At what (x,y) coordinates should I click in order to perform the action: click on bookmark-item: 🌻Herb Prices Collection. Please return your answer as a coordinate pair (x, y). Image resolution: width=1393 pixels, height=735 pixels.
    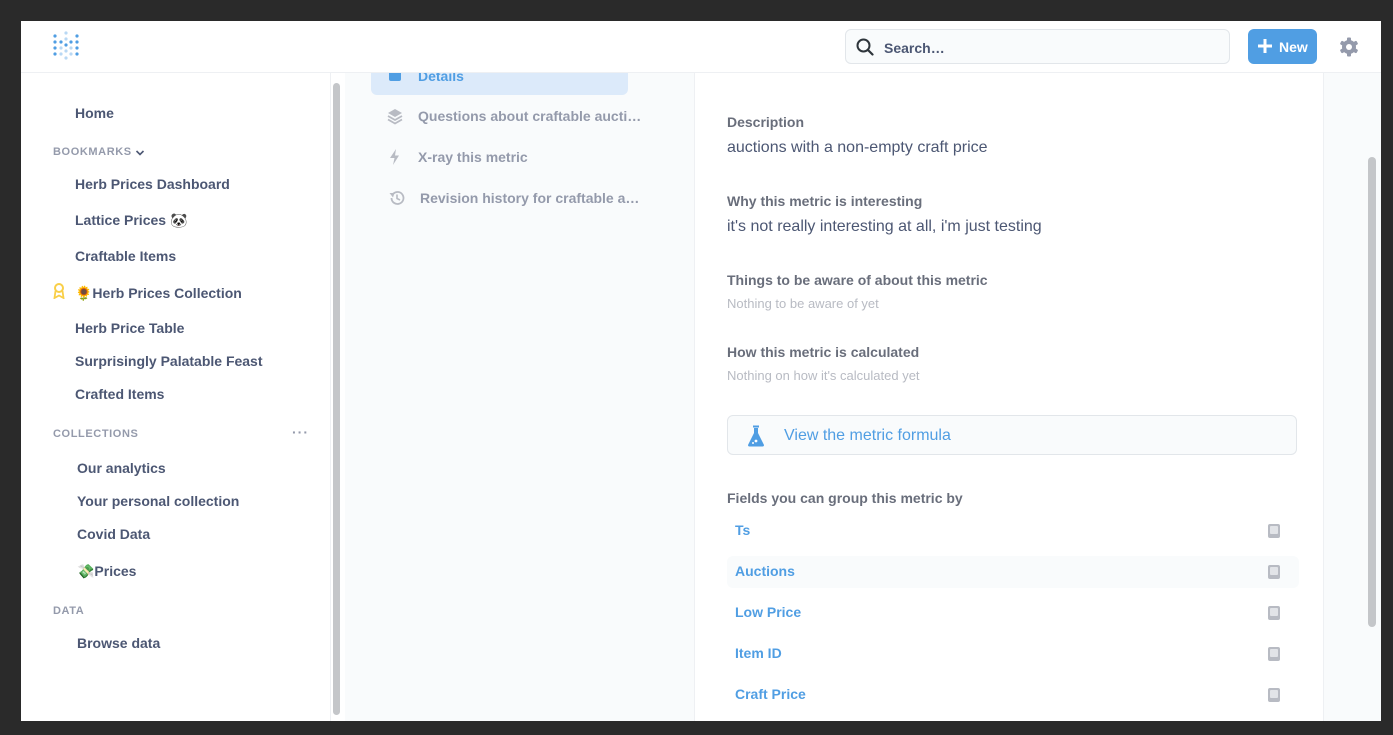
    Looking at the image, I should click on (158, 293).